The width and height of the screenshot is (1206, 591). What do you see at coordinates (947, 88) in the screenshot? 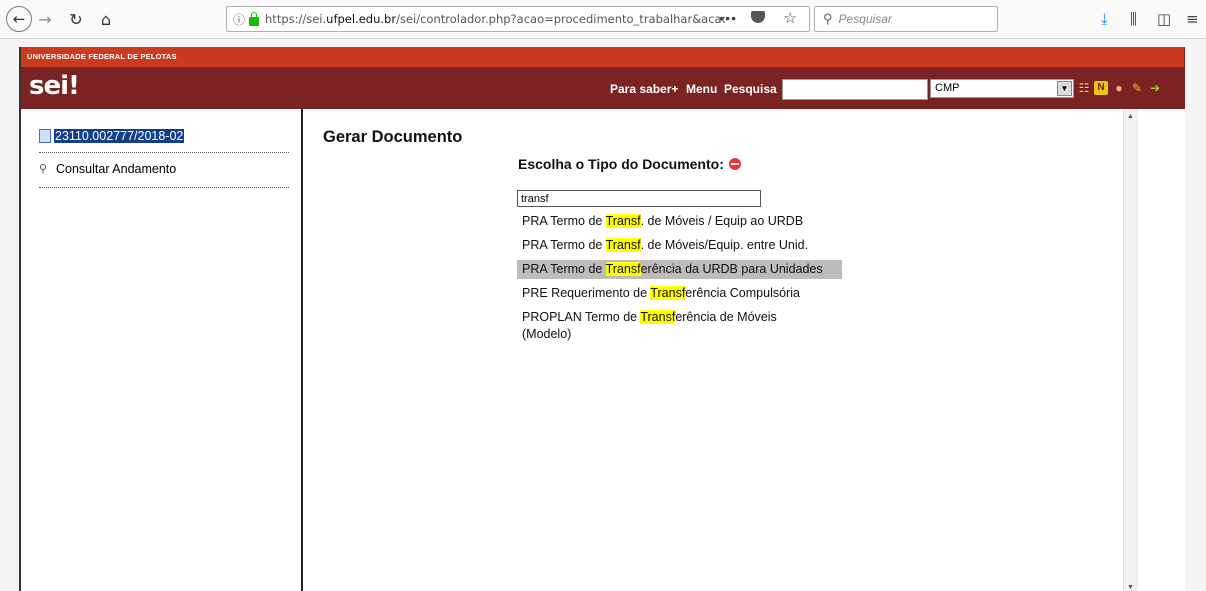
I see `unit-selected-value: CMP` at bounding box center [947, 88].